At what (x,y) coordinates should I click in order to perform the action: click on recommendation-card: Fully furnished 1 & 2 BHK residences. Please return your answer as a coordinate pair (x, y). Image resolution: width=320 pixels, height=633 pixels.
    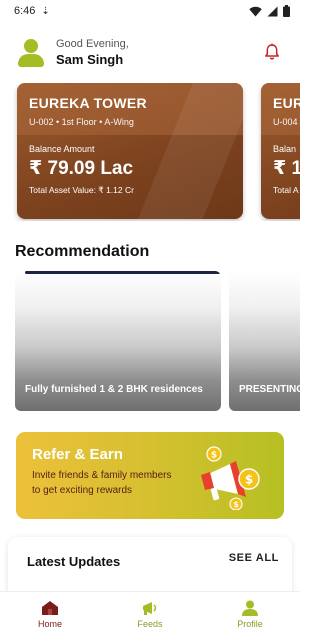
    Looking at the image, I should click on (118, 341).